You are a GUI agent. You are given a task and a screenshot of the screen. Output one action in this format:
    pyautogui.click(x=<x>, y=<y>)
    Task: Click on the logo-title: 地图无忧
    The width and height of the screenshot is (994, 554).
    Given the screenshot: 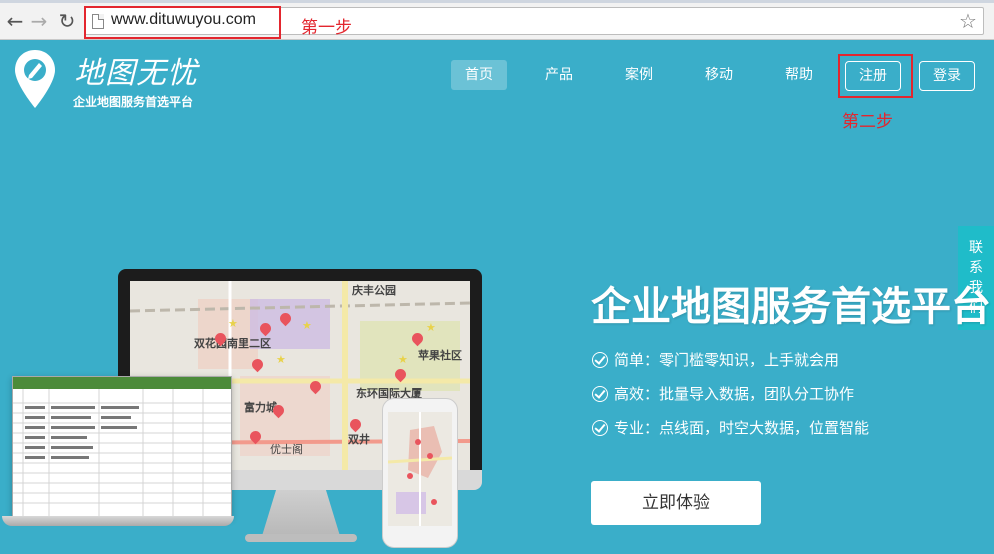 What is the action you would take?
    pyautogui.click(x=136, y=70)
    